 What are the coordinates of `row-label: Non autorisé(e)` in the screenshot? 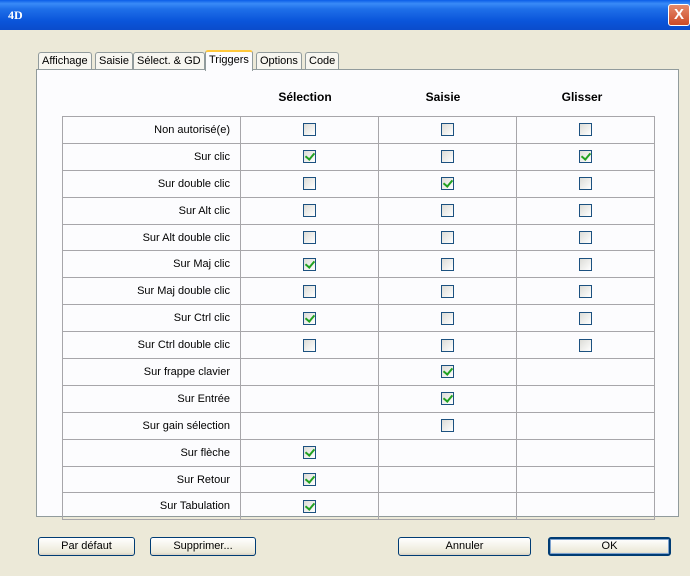 It's located at (151, 130).